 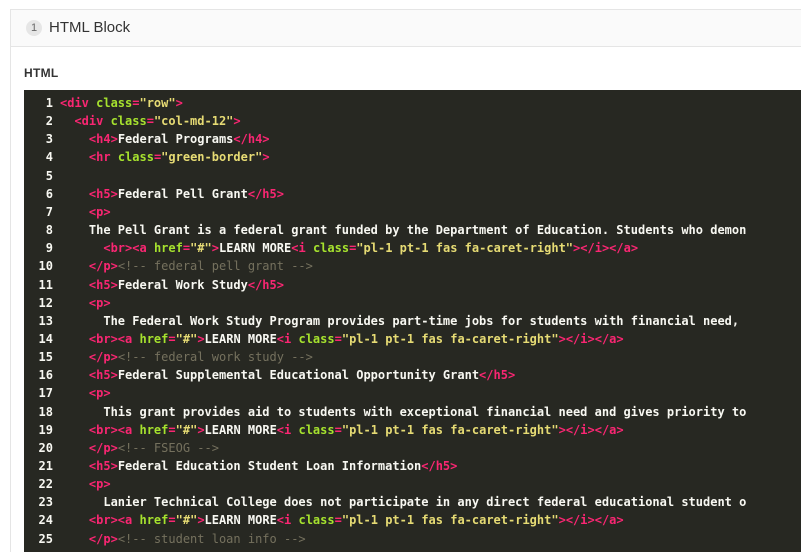 What do you see at coordinates (49, 103) in the screenshot?
I see `line-number: 1` at bounding box center [49, 103].